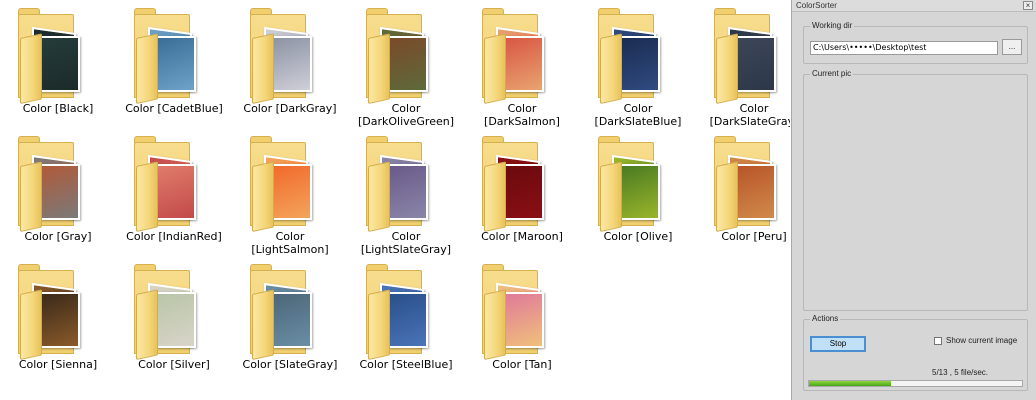  I want to click on folder-label: Color [IndianRed], so click(174, 236).